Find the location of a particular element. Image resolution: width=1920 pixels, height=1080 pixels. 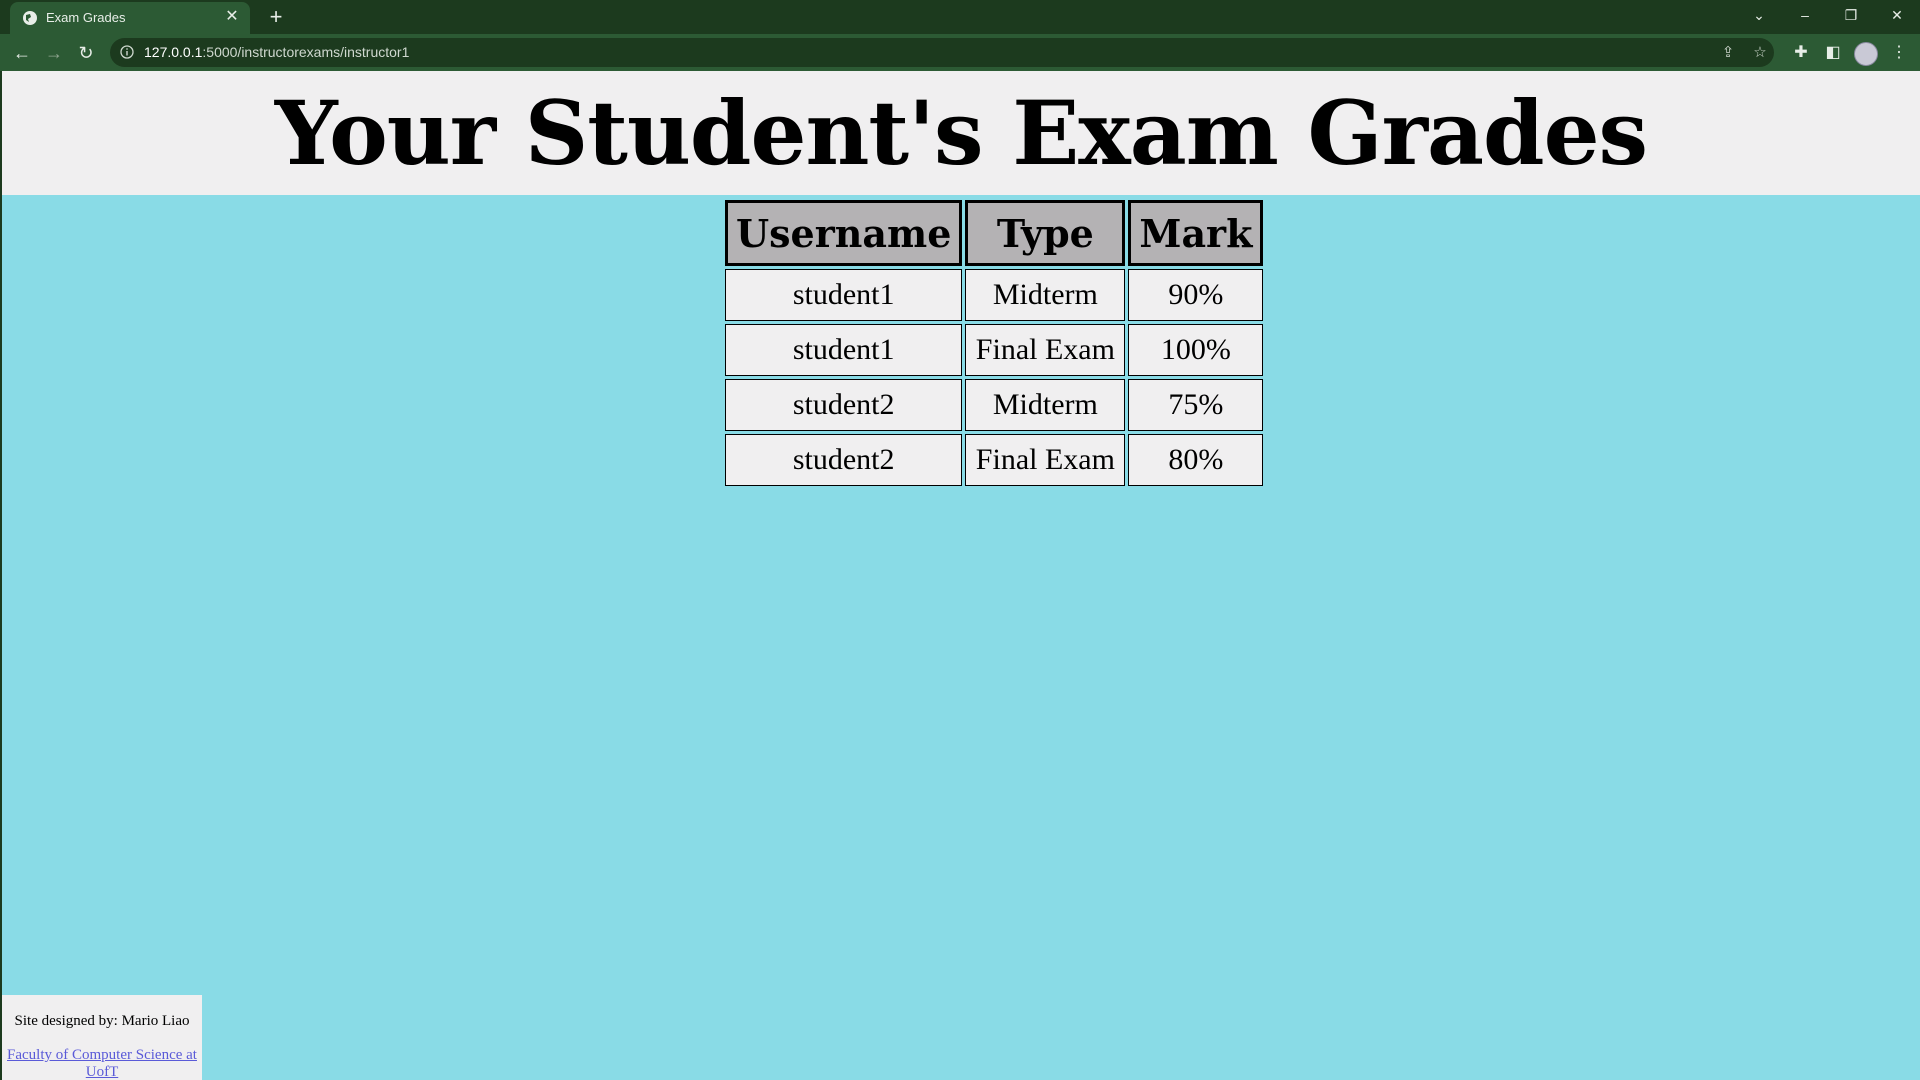

table-row: student1 Midterm 90% is located at coordinates (994, 295).